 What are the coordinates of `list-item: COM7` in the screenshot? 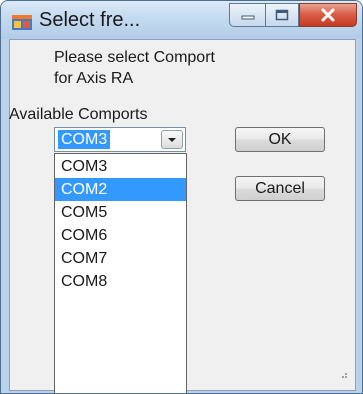 It's located at (120, 258).